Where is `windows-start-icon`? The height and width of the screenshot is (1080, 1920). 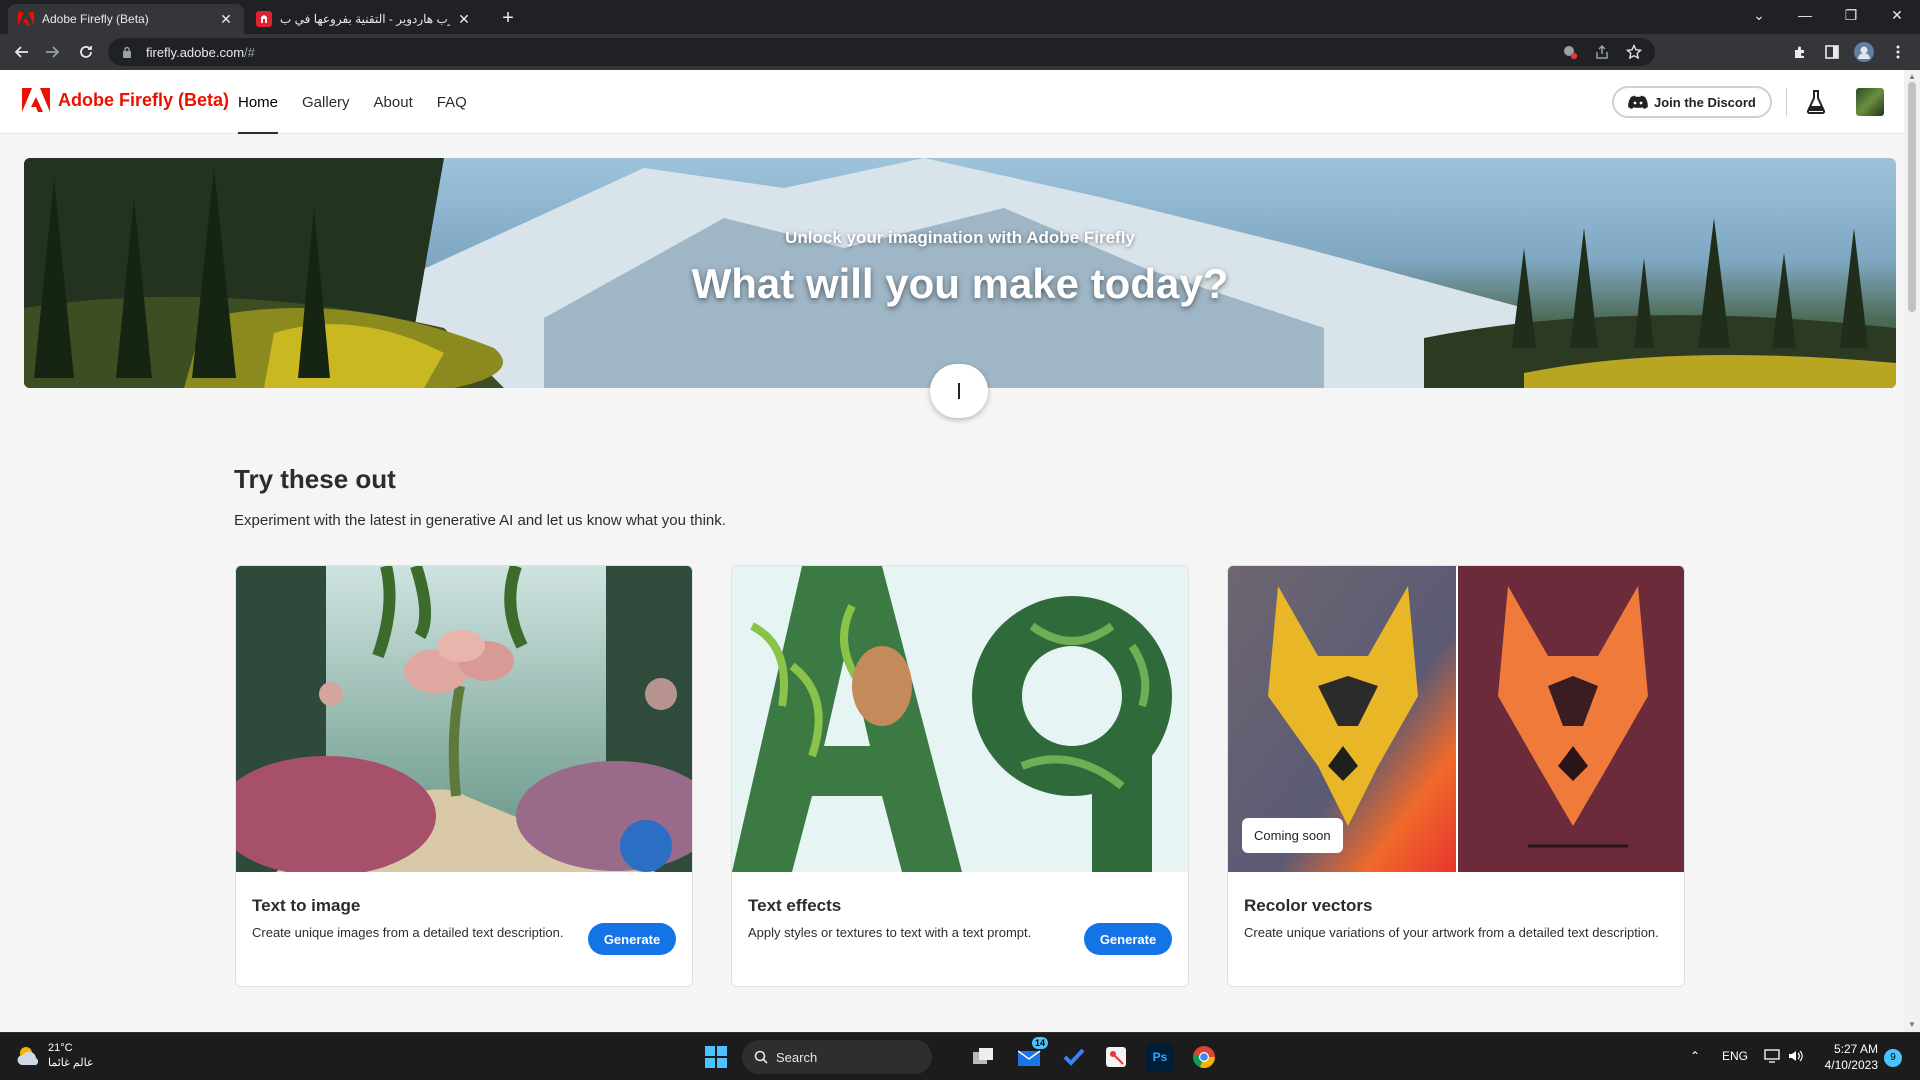 windows-start-icon is located at coordinates (716, 1057).